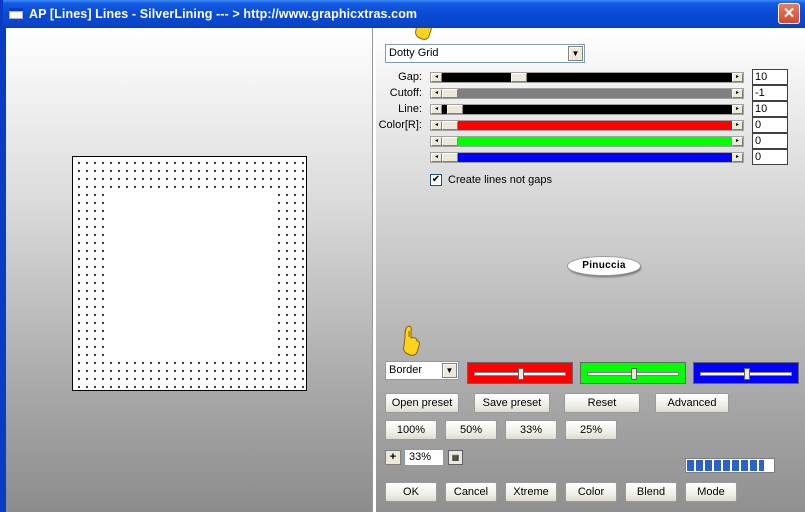  I want to click on slider-track-line, so click(587, 109).